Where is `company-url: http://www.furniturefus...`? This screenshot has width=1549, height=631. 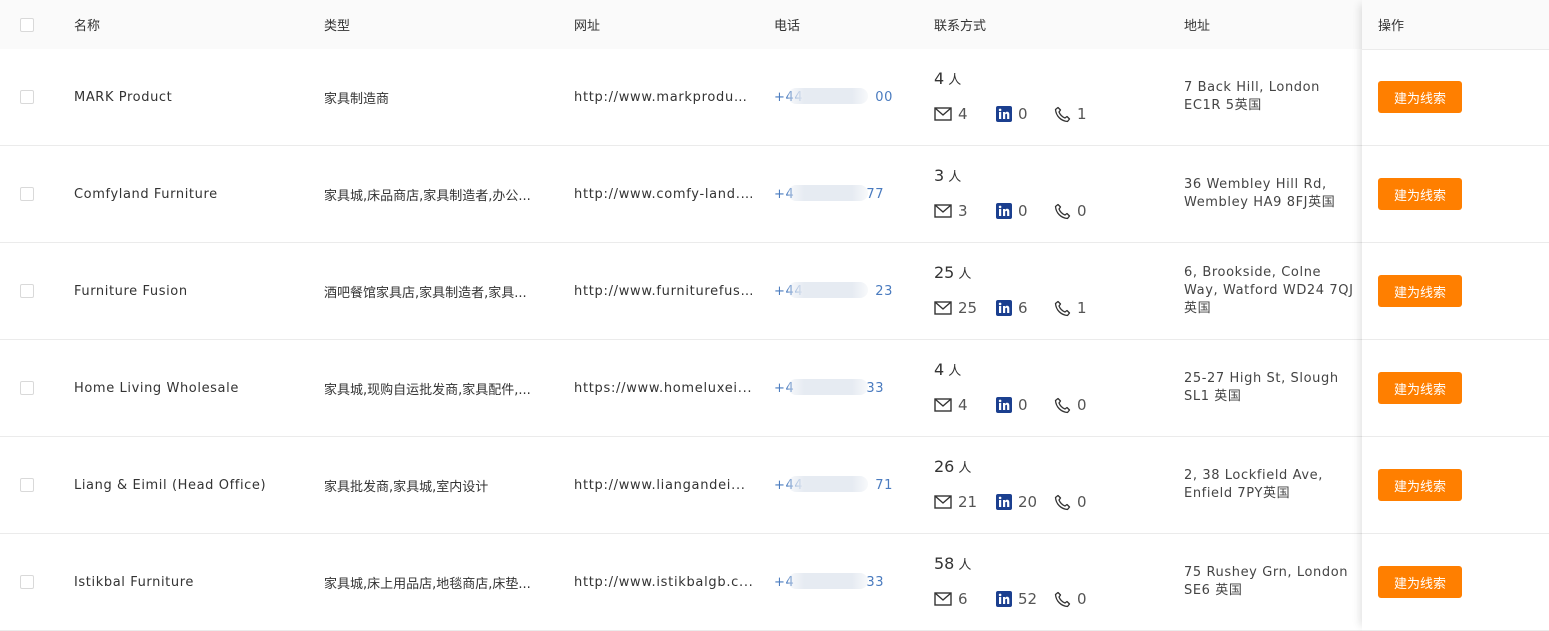
company-url: http://www.furniturefus... is located at coordinates (664, 291).